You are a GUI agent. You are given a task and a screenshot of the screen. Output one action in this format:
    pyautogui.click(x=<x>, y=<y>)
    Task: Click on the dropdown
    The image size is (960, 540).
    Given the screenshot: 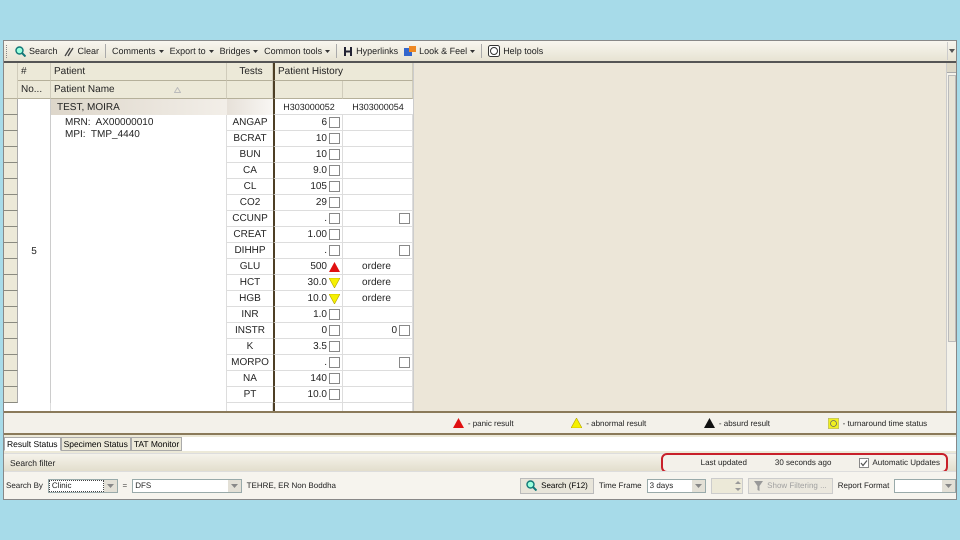 What is the action you would take?
    pyautogui.click(x=925, y=485)
    